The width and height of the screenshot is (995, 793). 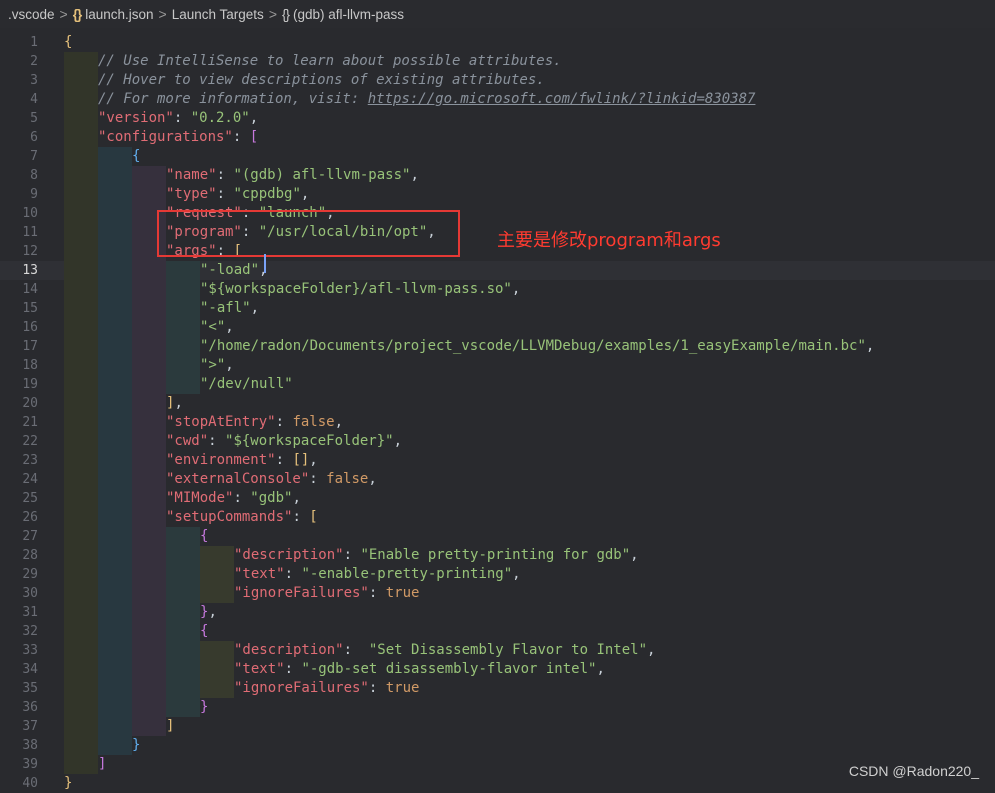 What do you see at coordinates (497, 403) in the screenshot?
I see `code-line: 20],` at bounding box center [497, 403].